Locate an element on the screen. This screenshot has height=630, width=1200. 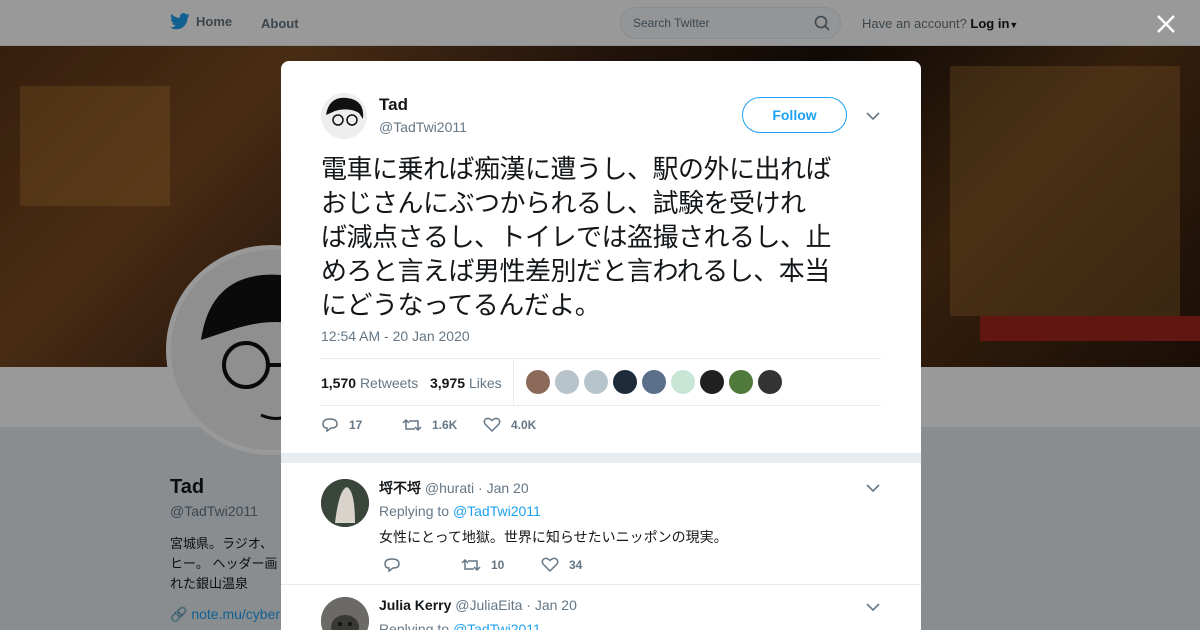
likers-avatars is located at coordinates (654, 382).